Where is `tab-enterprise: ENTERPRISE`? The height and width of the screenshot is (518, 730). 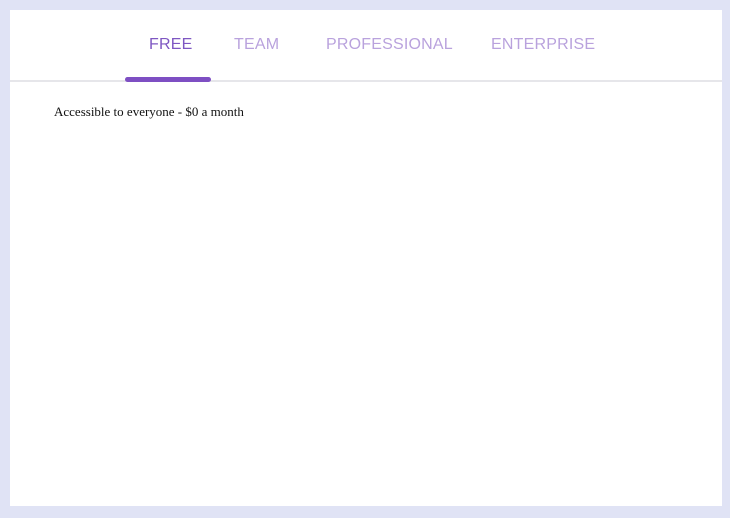 tab-enterprise: ENTERPRISE is located at coordinates (543, 45).